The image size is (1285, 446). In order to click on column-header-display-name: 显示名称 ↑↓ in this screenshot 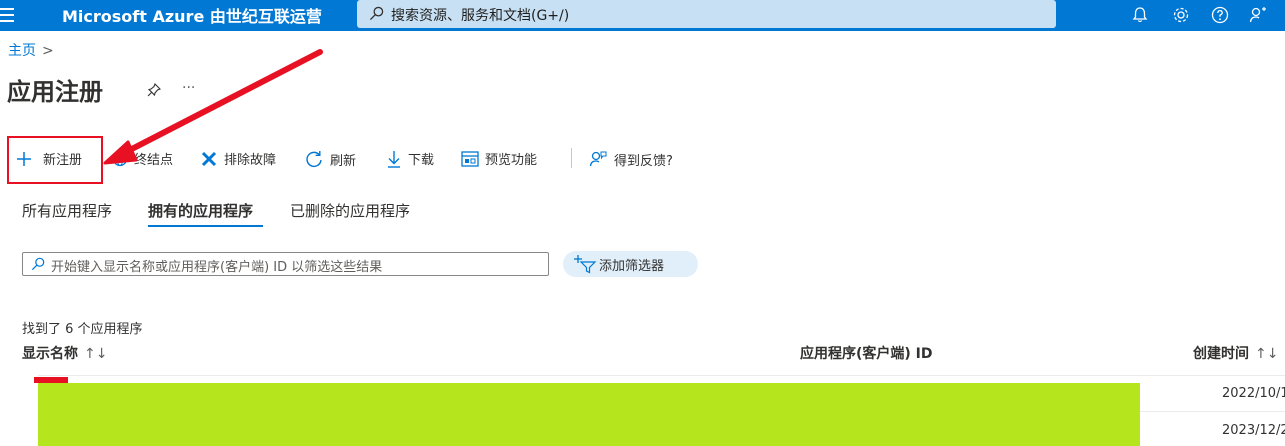, I will do `click(64, 353)`.